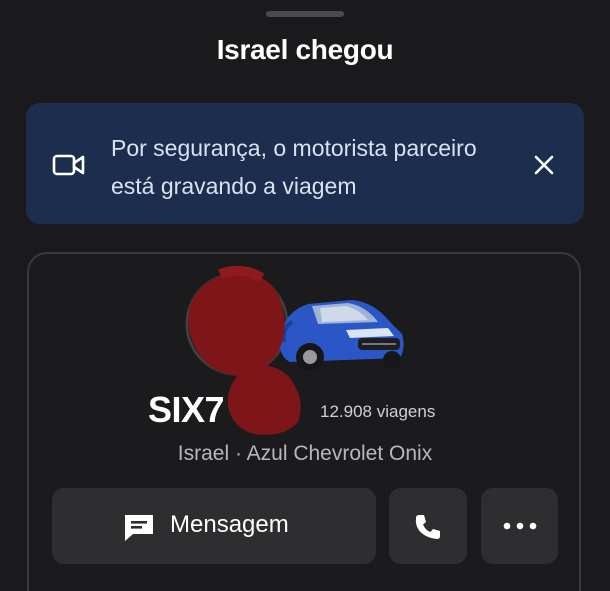 The image size is (610, 591). What do you see at coordinates (186, 409) in the screenshot?
I see `license-plate: SIX7` at bounding box center [186, 409].